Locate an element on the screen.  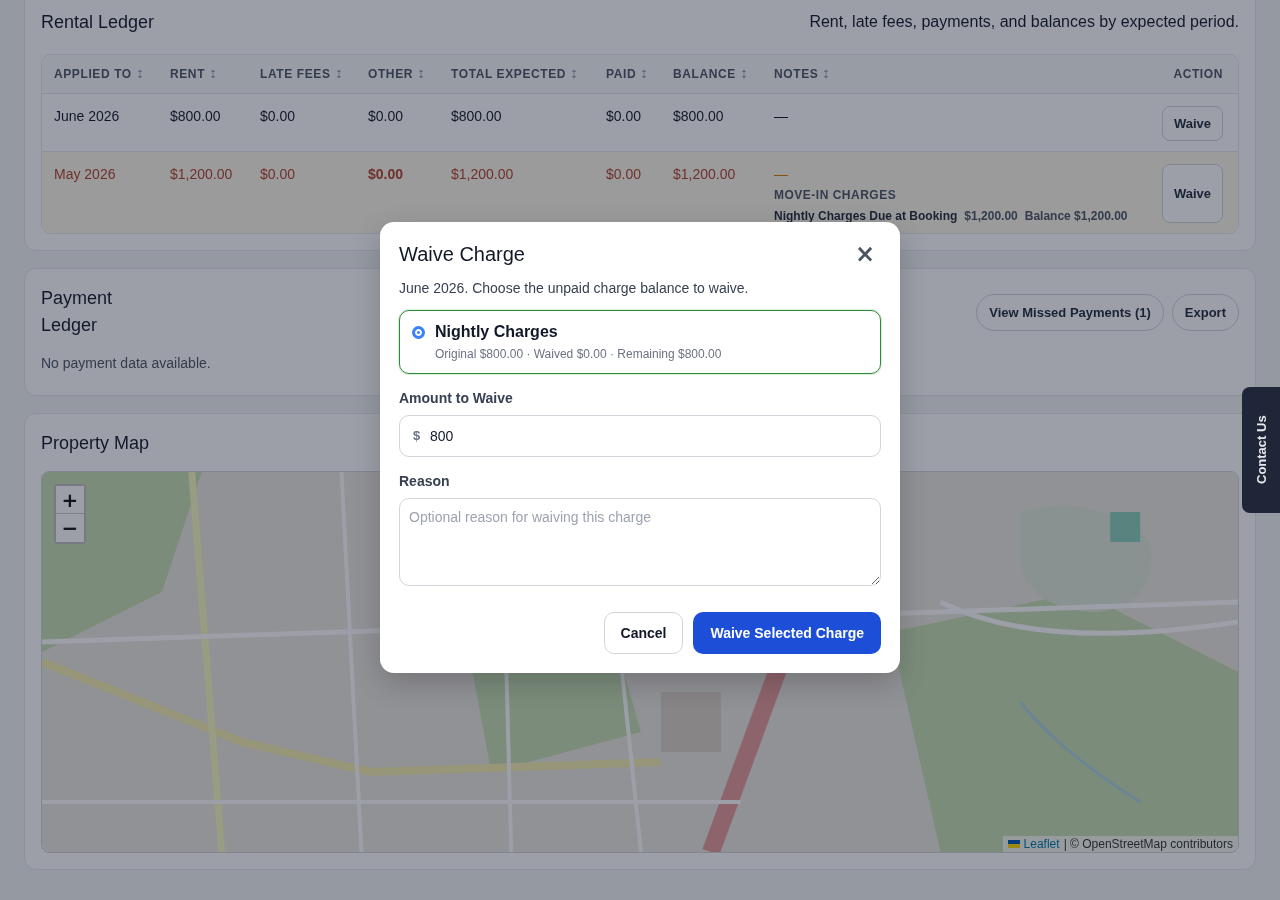
leaflet-link: Leaflet is located at coordinates (1041, 844).